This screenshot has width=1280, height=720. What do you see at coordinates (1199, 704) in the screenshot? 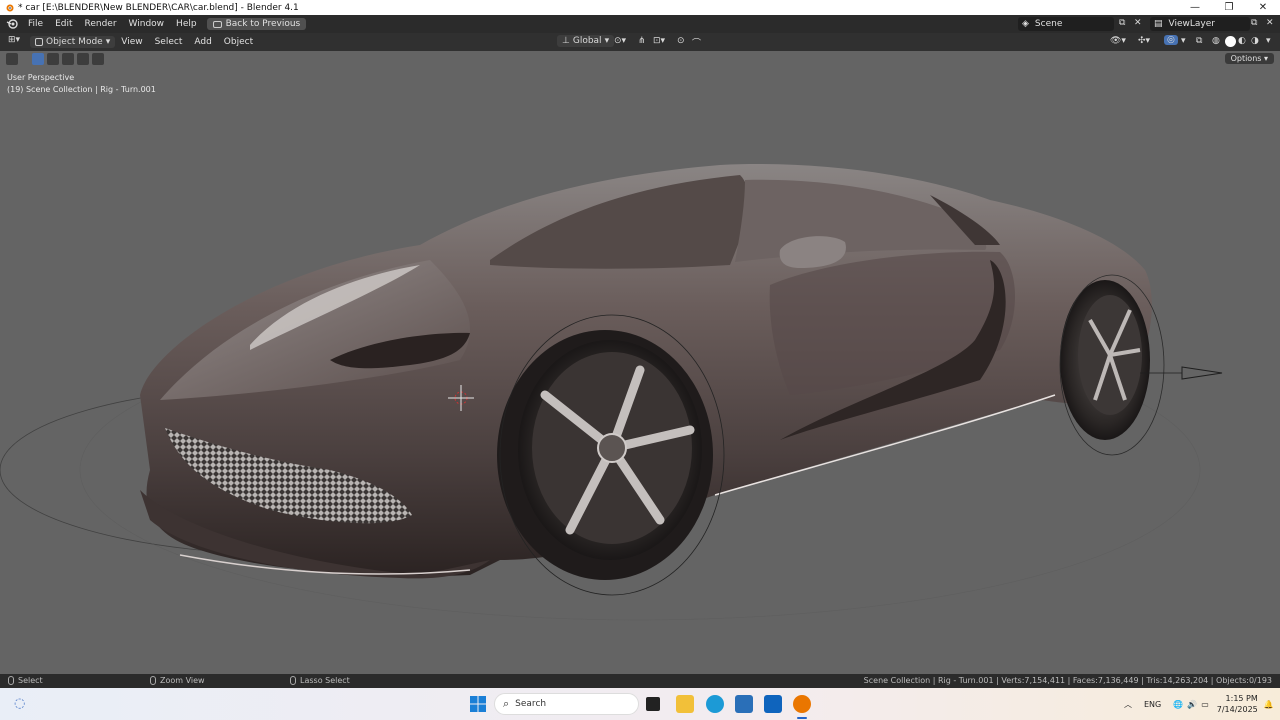
I see `system-tray: ︿ ENG 🌐 🔊 ▭ 1:15 PM 7/14/2025 🔔` at bounding box center [1199, 704].